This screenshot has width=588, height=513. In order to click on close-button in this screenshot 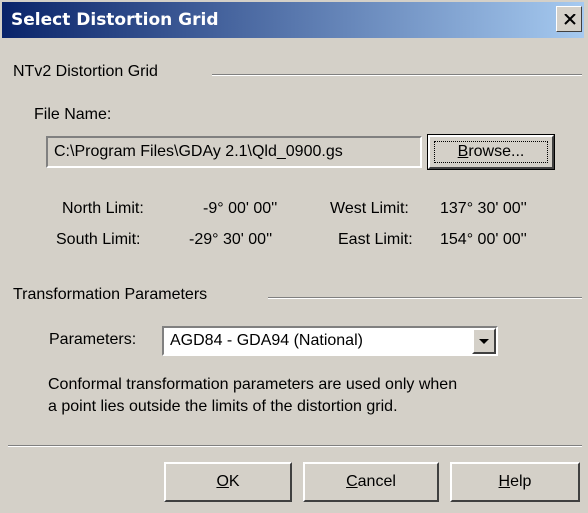, I will do `click(569, 19)`.